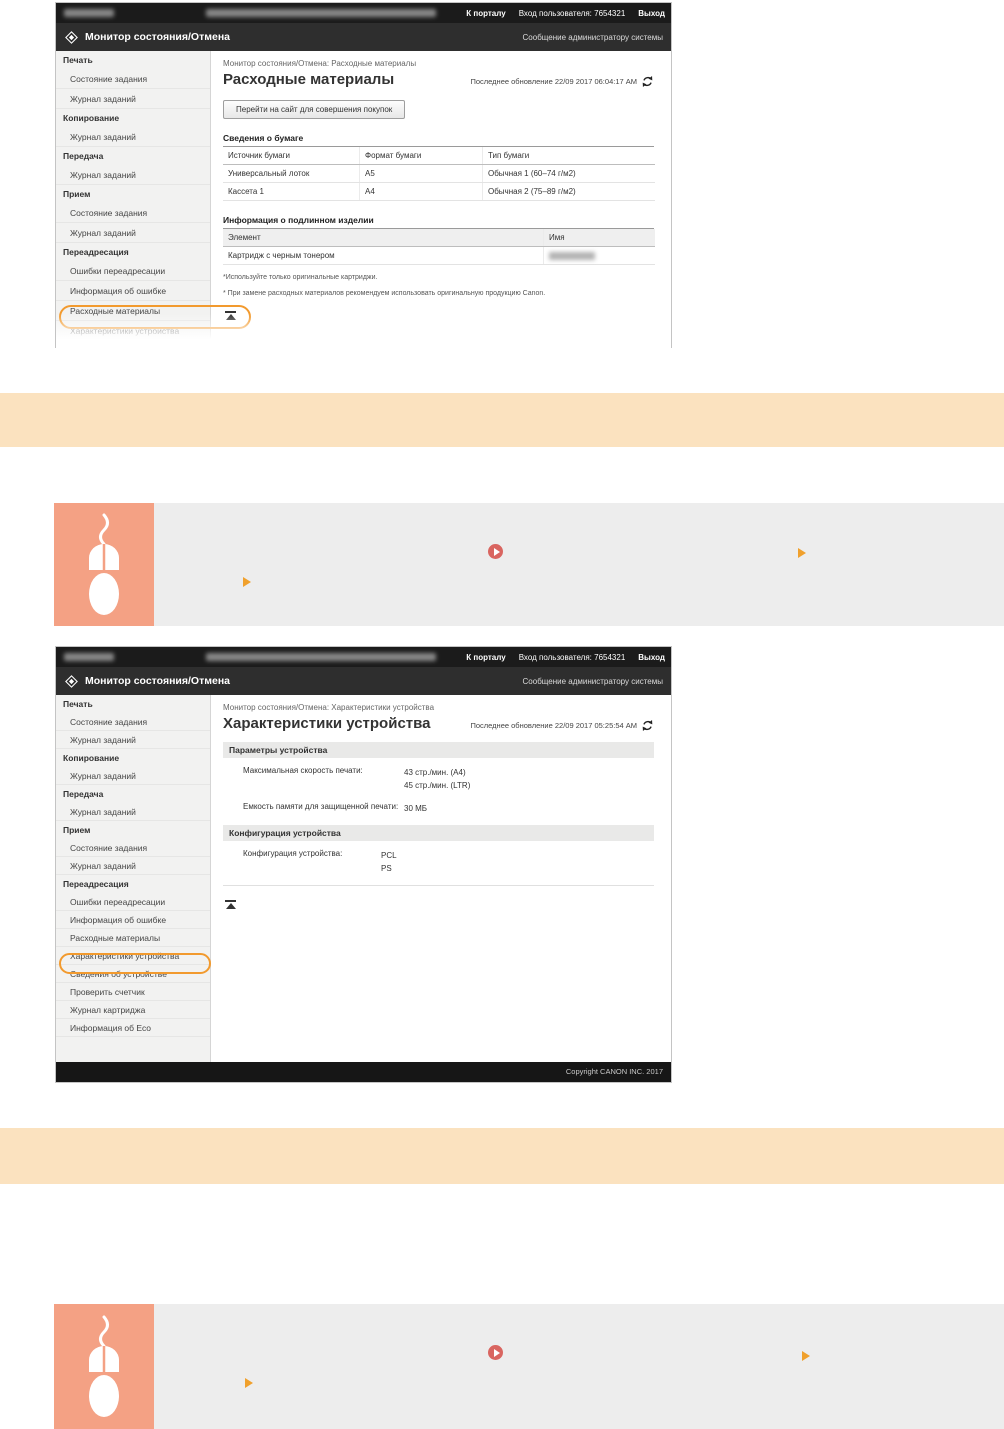 This screenshot has width=1004, height=1429. I want to click on paper-col-source: Источник бумаги, so click(259, 155).